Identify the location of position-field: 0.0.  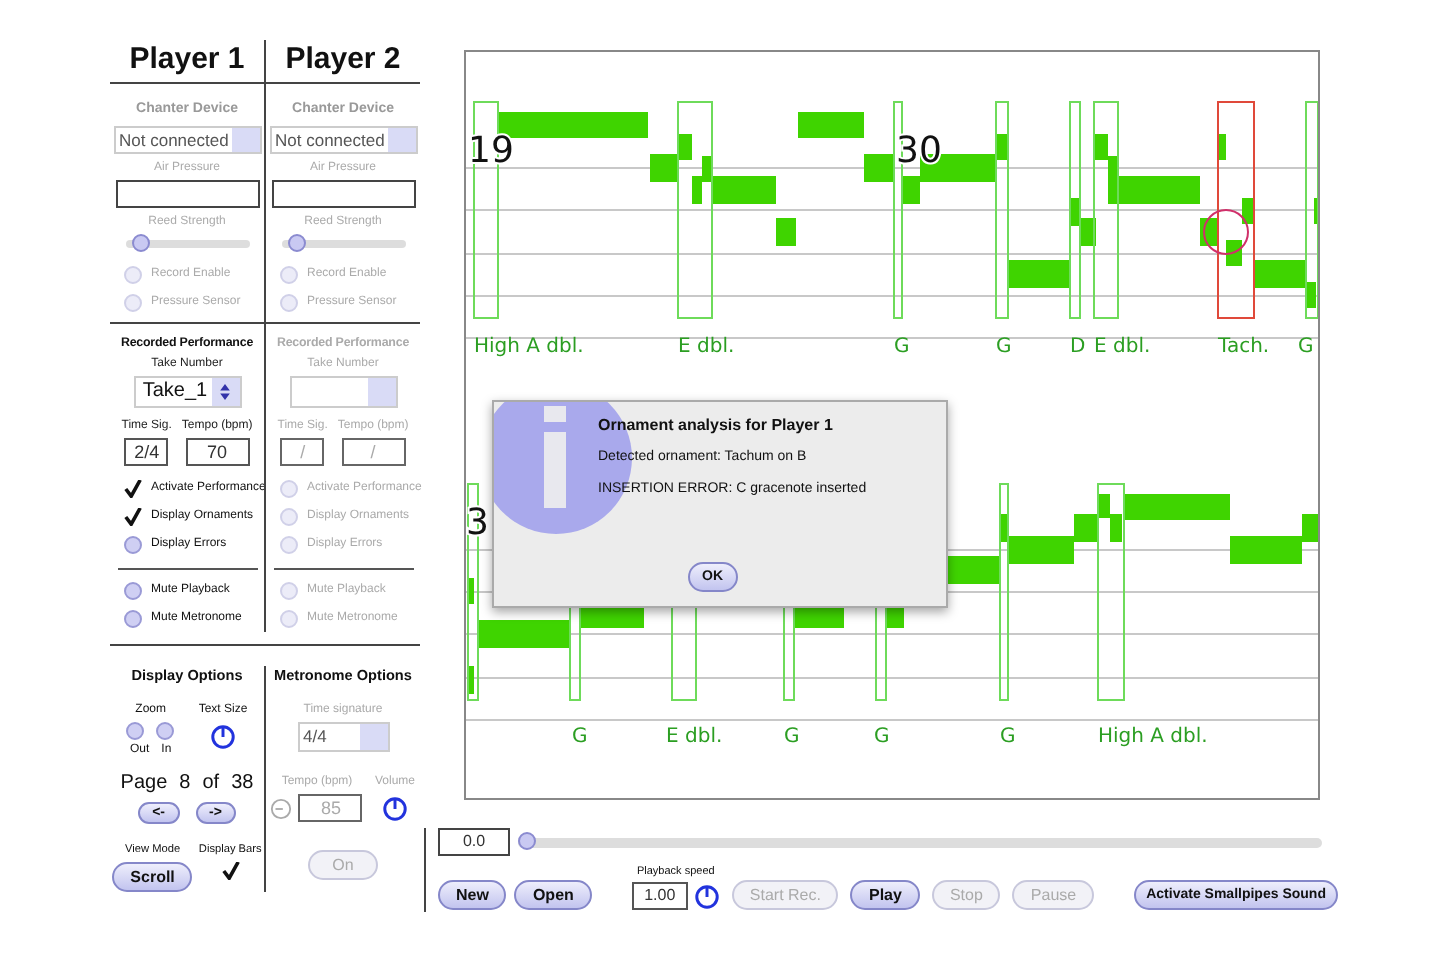
(474, 842).